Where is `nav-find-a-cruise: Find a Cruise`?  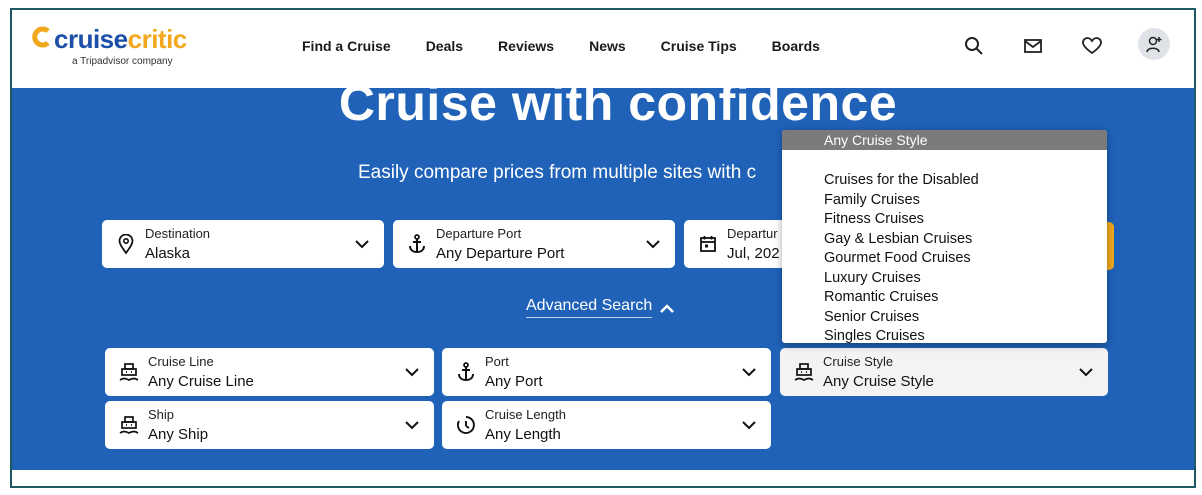 nav-find-a-cruise: Find a Cruise is located at coordinates (346, 46).